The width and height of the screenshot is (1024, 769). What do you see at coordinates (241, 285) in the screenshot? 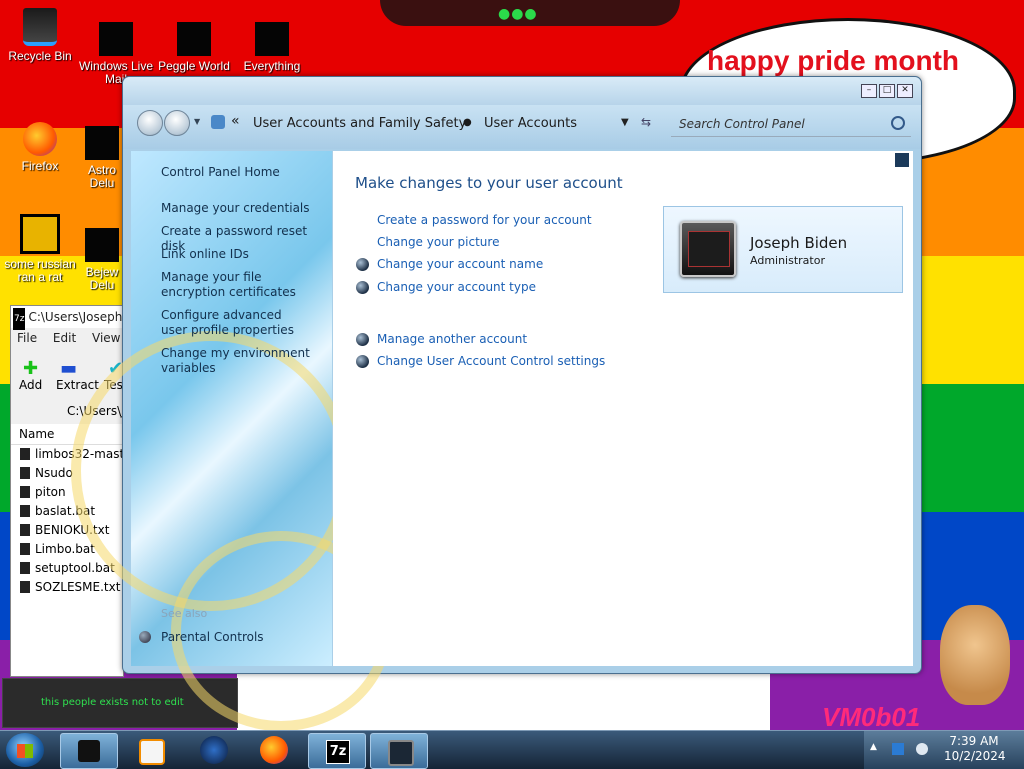
I see `sidebar-file-encryption: Manage your file encryption certificates` at bounding box center [241, 285].